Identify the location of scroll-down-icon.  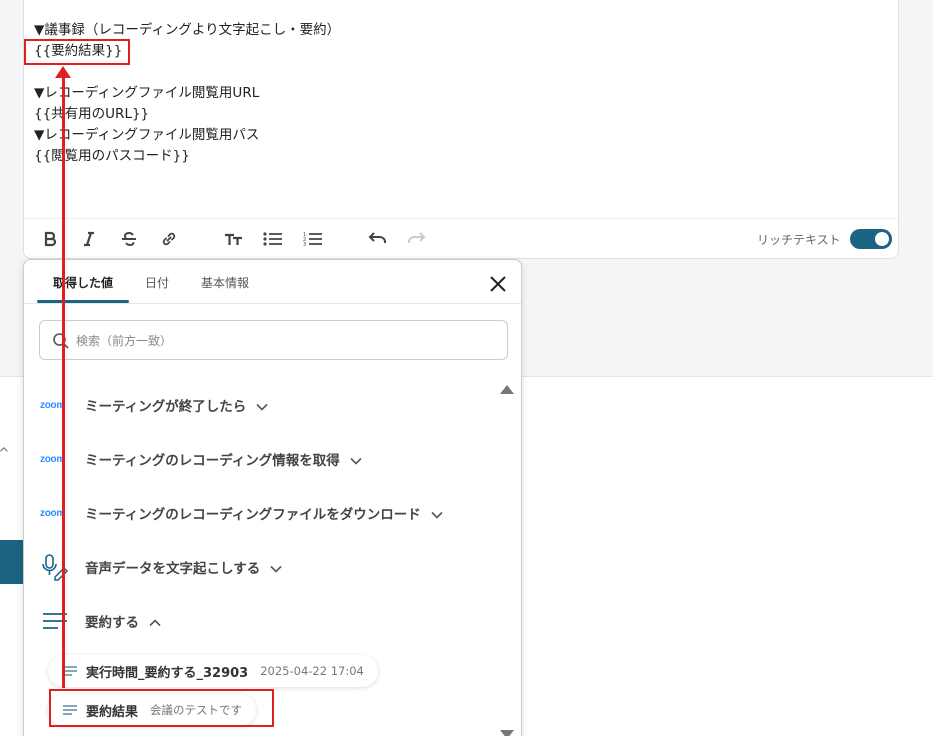
(507, 731).